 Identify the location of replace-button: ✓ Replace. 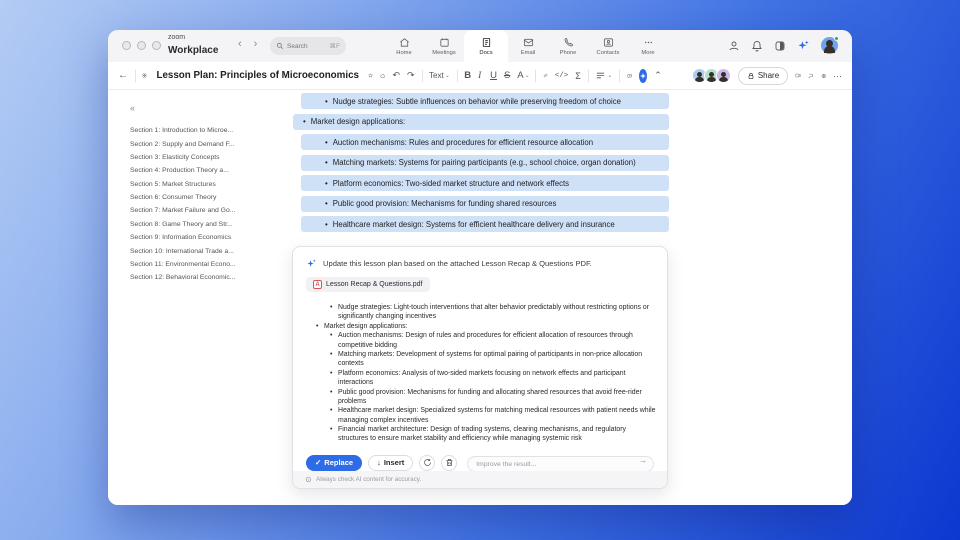
(334, 462).